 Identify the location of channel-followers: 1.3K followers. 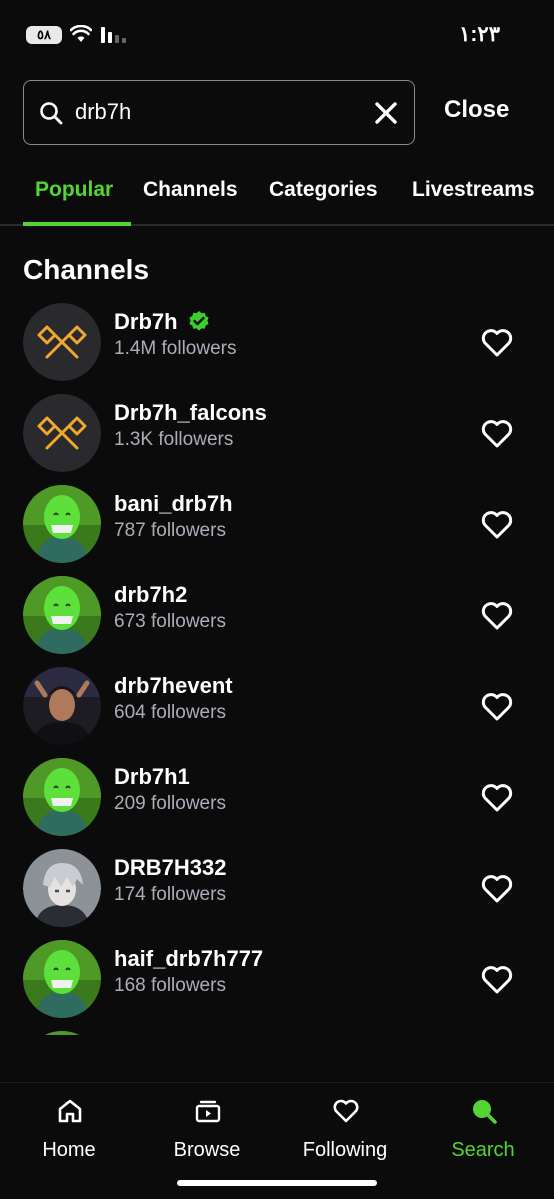
(174, 439).